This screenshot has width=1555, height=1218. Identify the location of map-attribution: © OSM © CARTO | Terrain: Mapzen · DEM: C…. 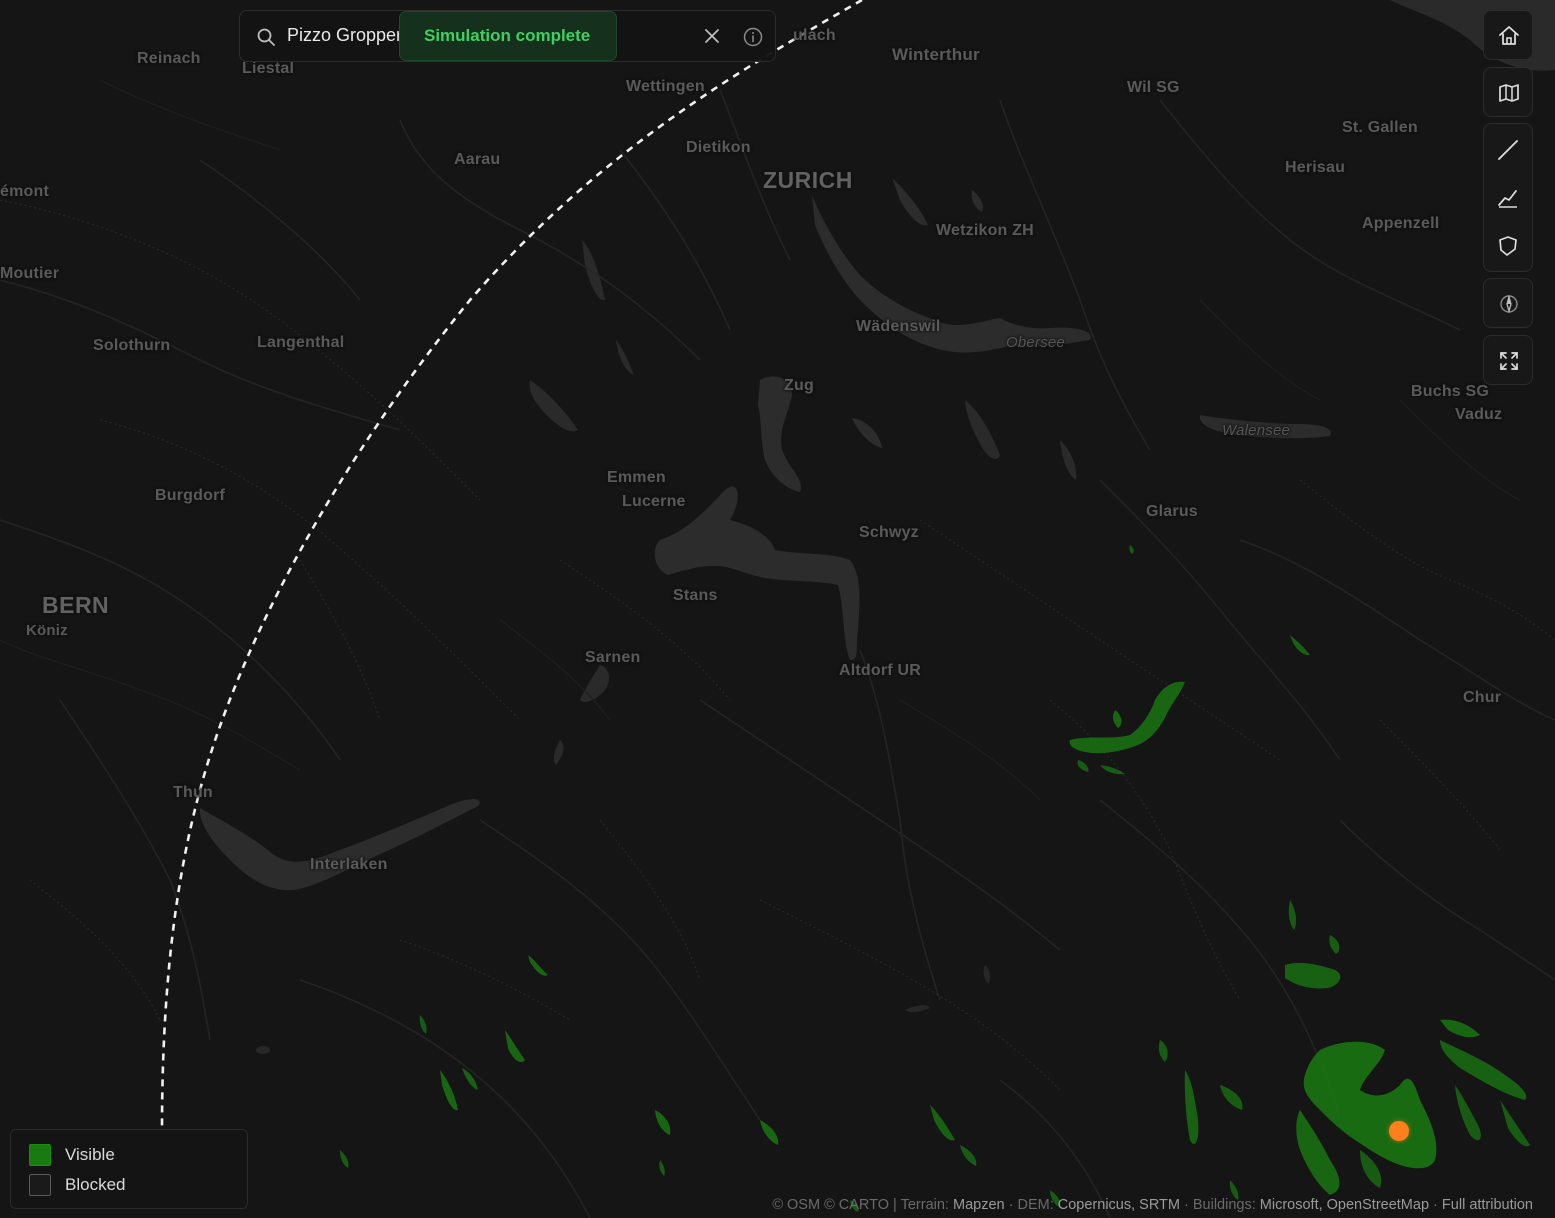
(1152, 1205).